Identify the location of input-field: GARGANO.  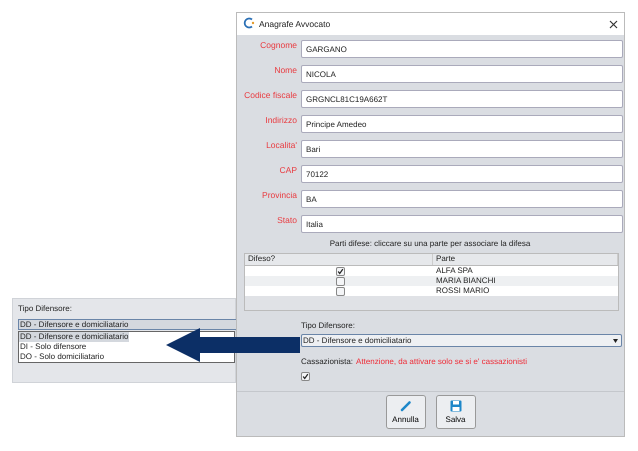
(462, 49).